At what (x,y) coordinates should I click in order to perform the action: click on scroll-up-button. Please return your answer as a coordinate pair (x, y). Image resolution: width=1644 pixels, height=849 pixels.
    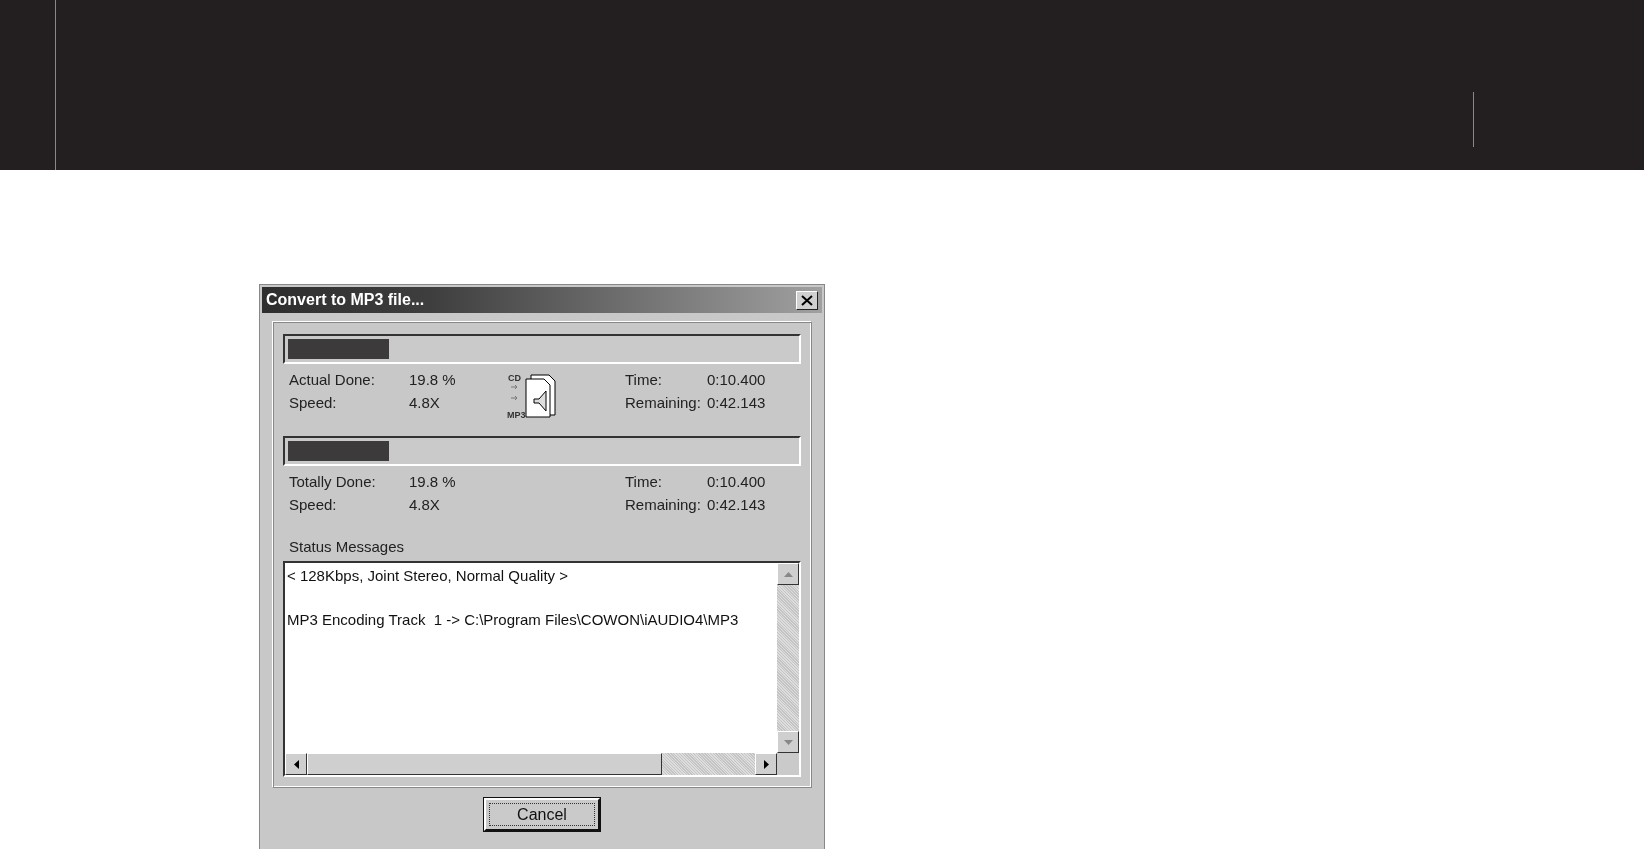
    Looking at the image, I should click on (788, 574).